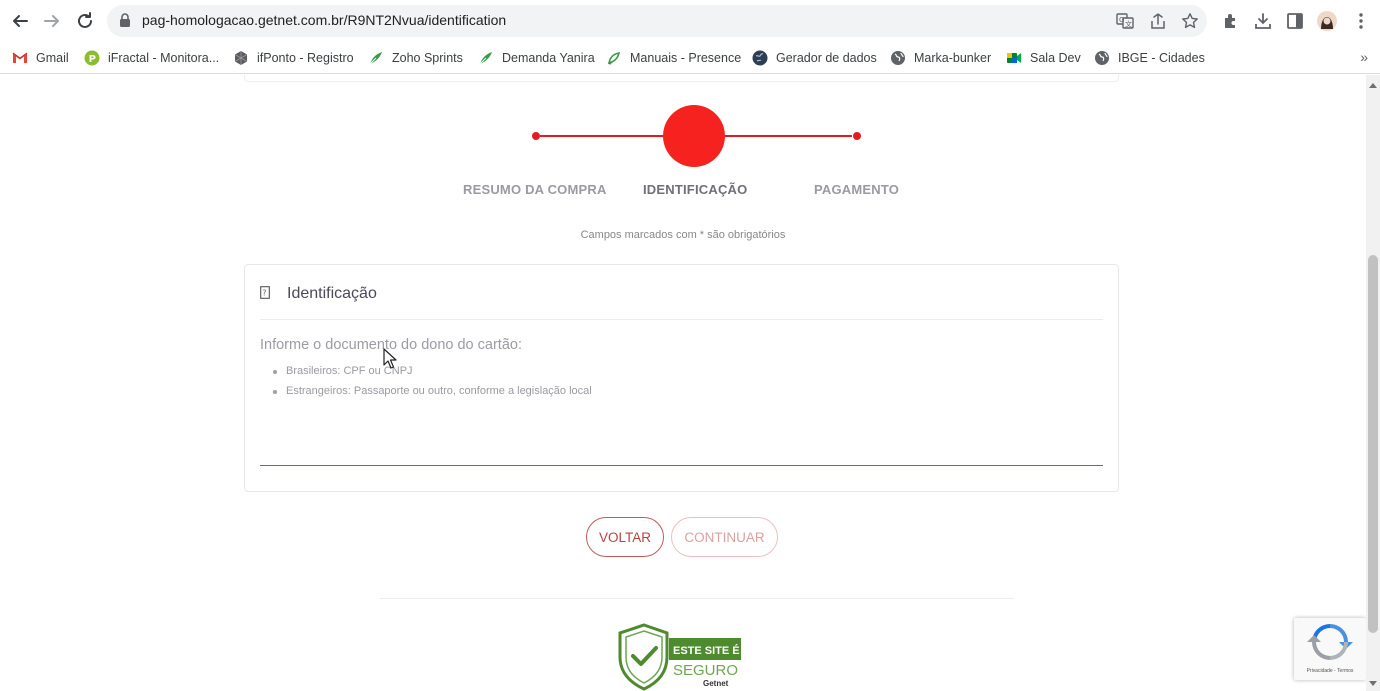  I want to click on mouse-cursor-icon, so click(390, 361).